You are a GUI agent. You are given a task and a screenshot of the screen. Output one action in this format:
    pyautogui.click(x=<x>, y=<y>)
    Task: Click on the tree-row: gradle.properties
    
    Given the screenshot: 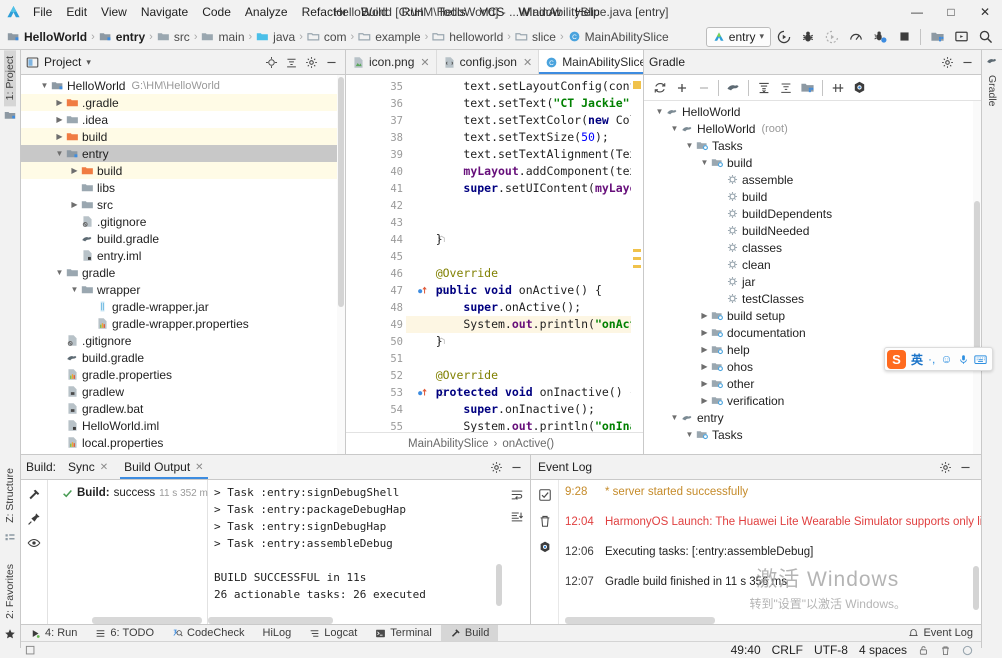 What is the action you would take?
    pyautogui.click(x=183, y=374)
    